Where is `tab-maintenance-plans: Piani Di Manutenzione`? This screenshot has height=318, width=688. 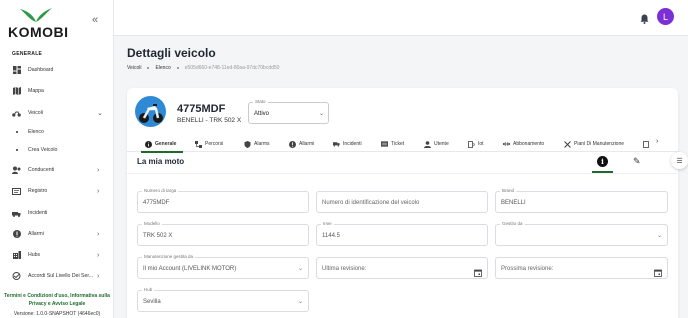
tab-maintenance-plans: Piani Di Manutenzione is located at coordinates (594, 144).